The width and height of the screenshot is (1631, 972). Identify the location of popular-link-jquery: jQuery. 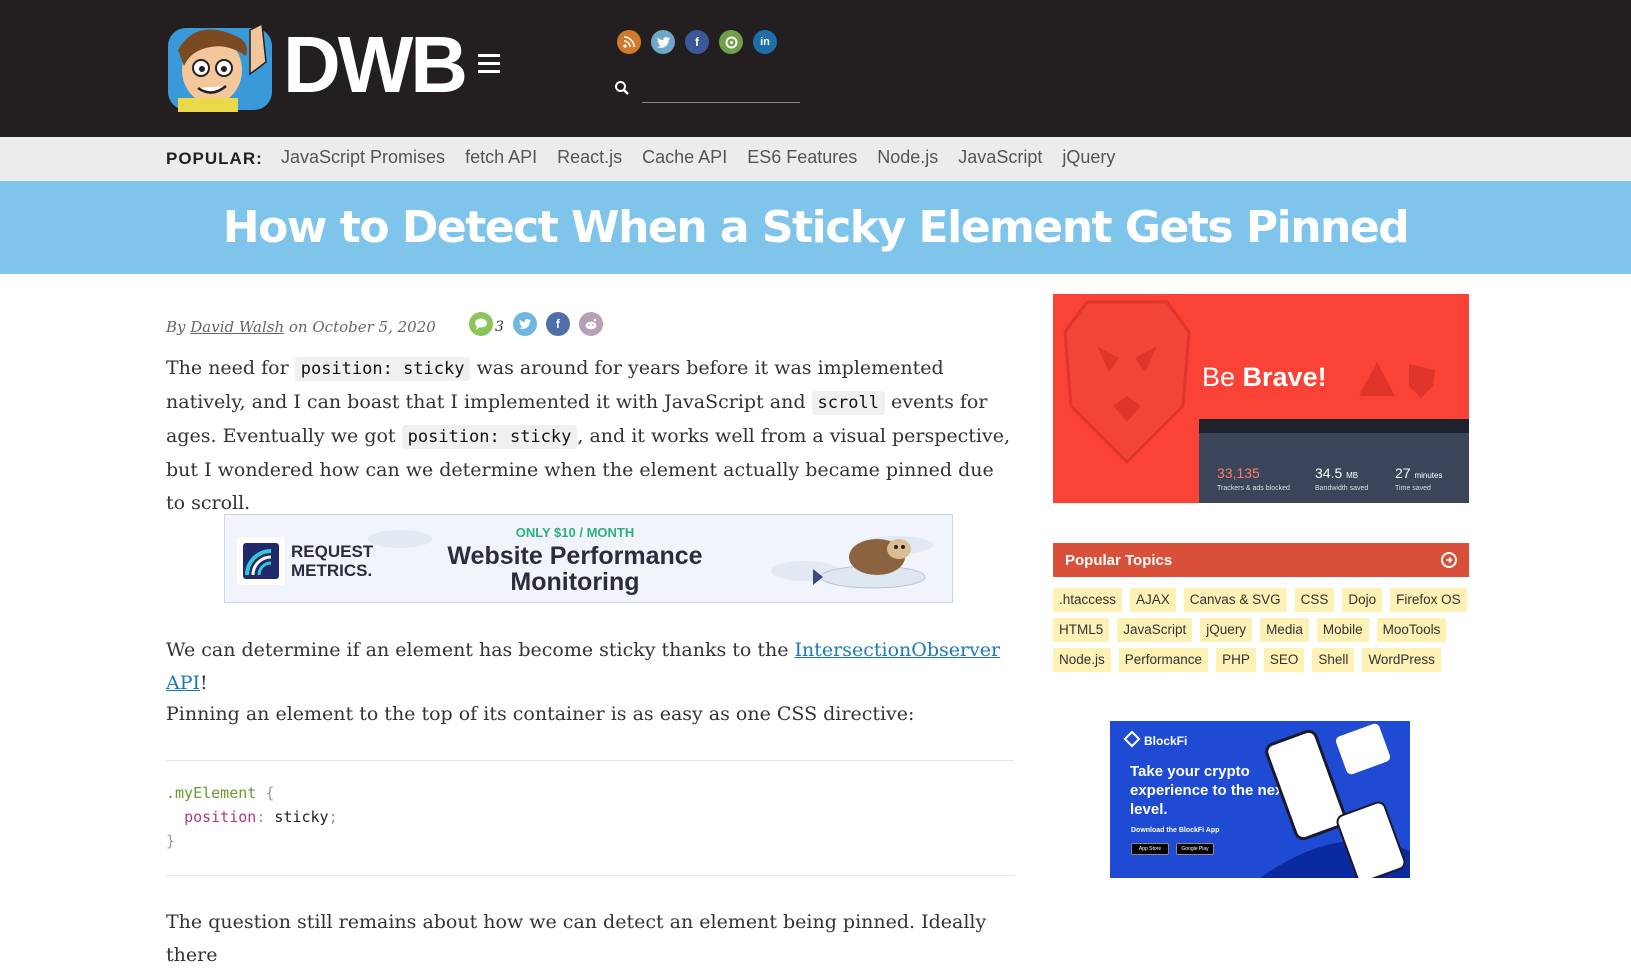
(1088, 157).